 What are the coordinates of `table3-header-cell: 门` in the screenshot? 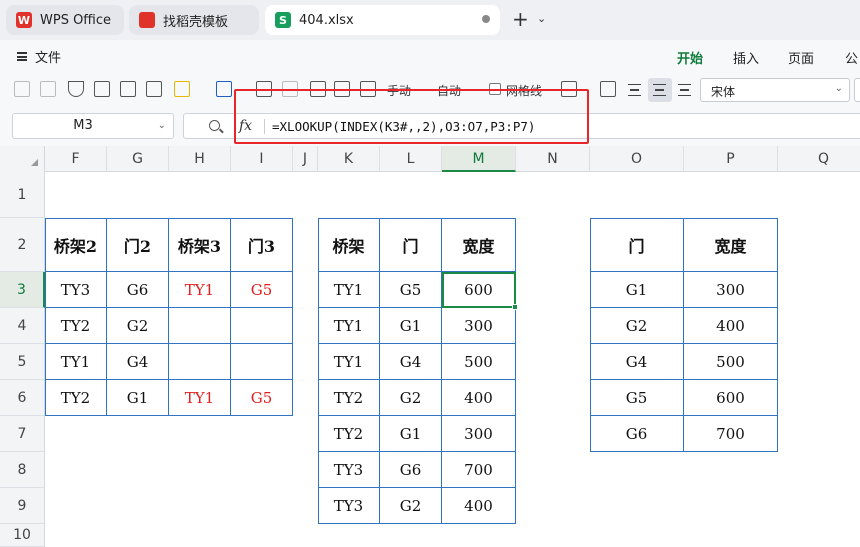 It's located at (637, 245).